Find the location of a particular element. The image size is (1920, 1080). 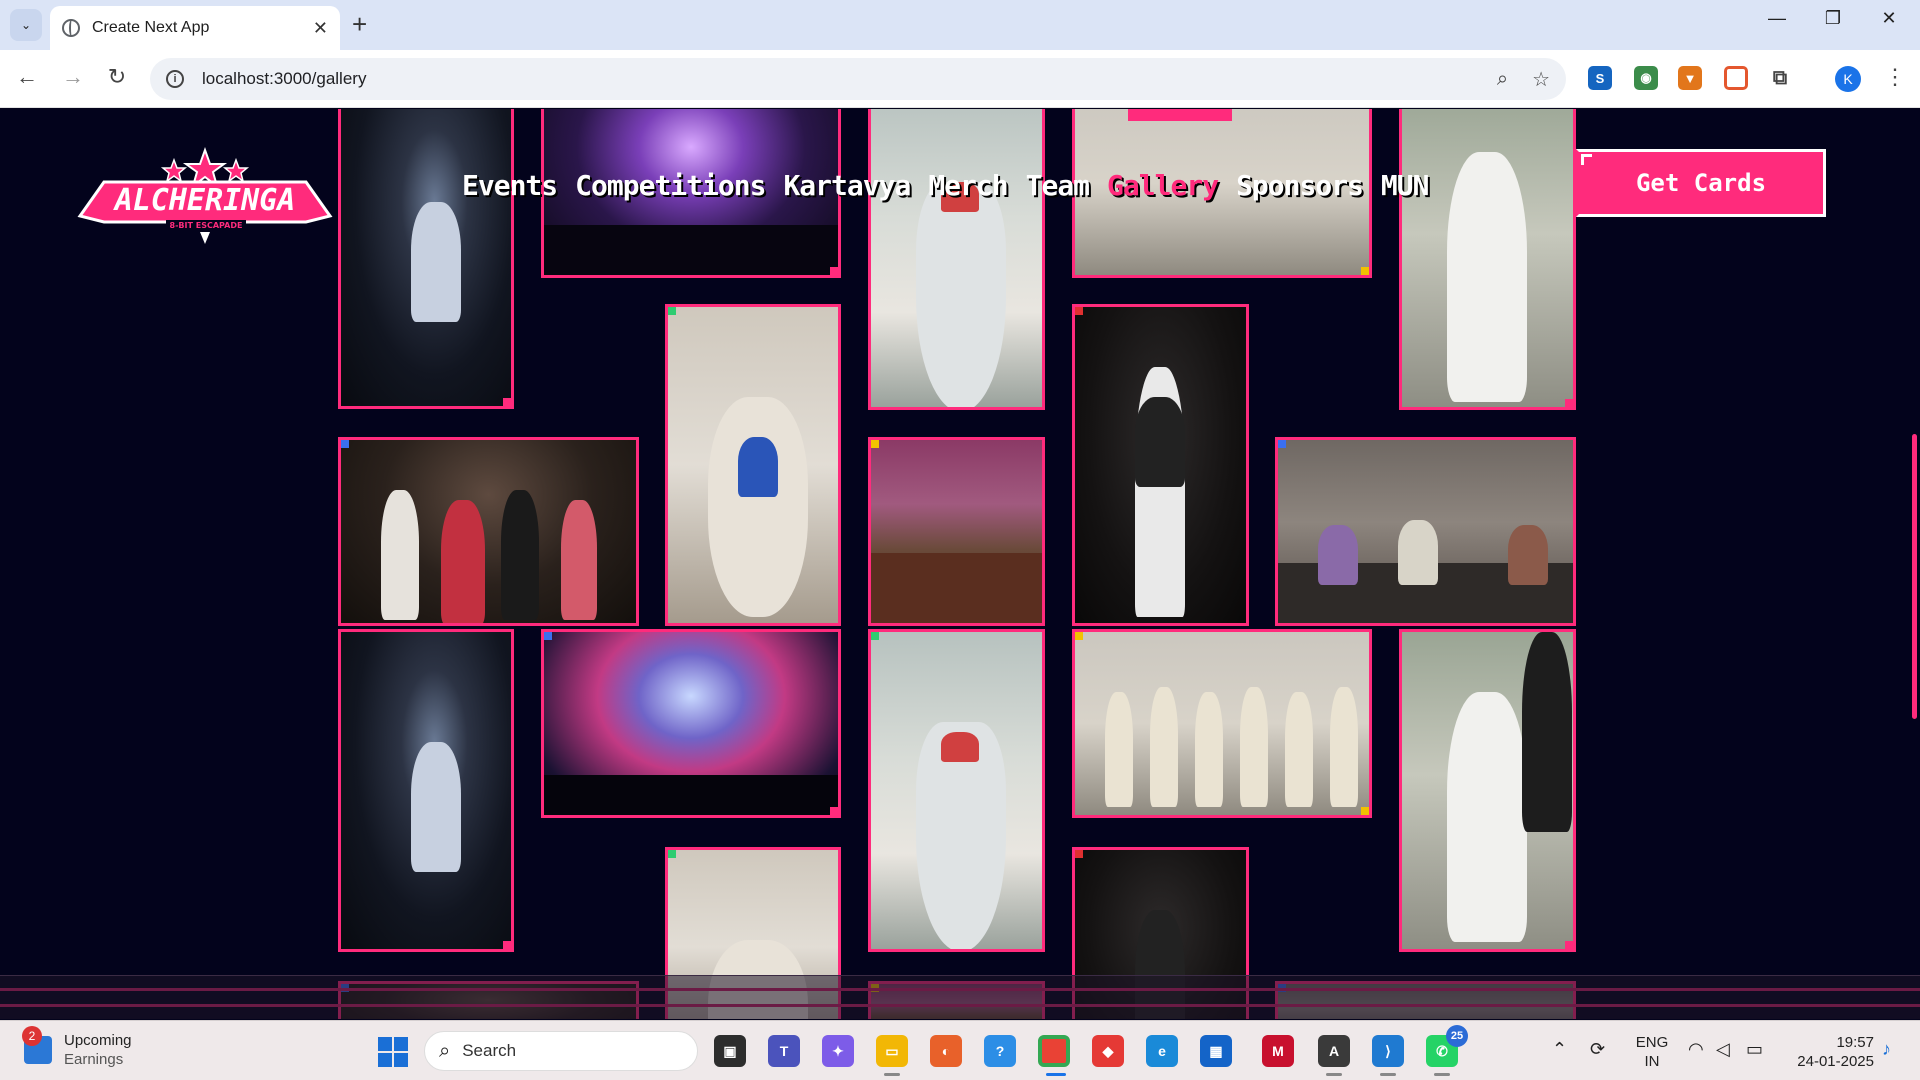

alcheringa-logo: ALCHERINGA 8-BIT ESCAPADE is located at coordinates (205, 196).